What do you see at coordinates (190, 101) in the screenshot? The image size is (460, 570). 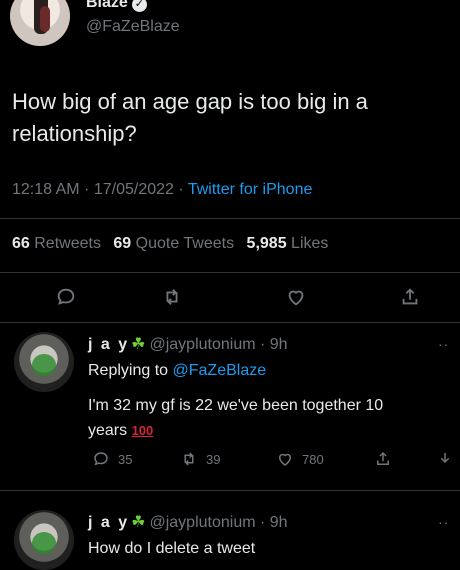 I see `tweet-text-line-1: How big of an age gap is too big in a` at bounding box center [190, 101].